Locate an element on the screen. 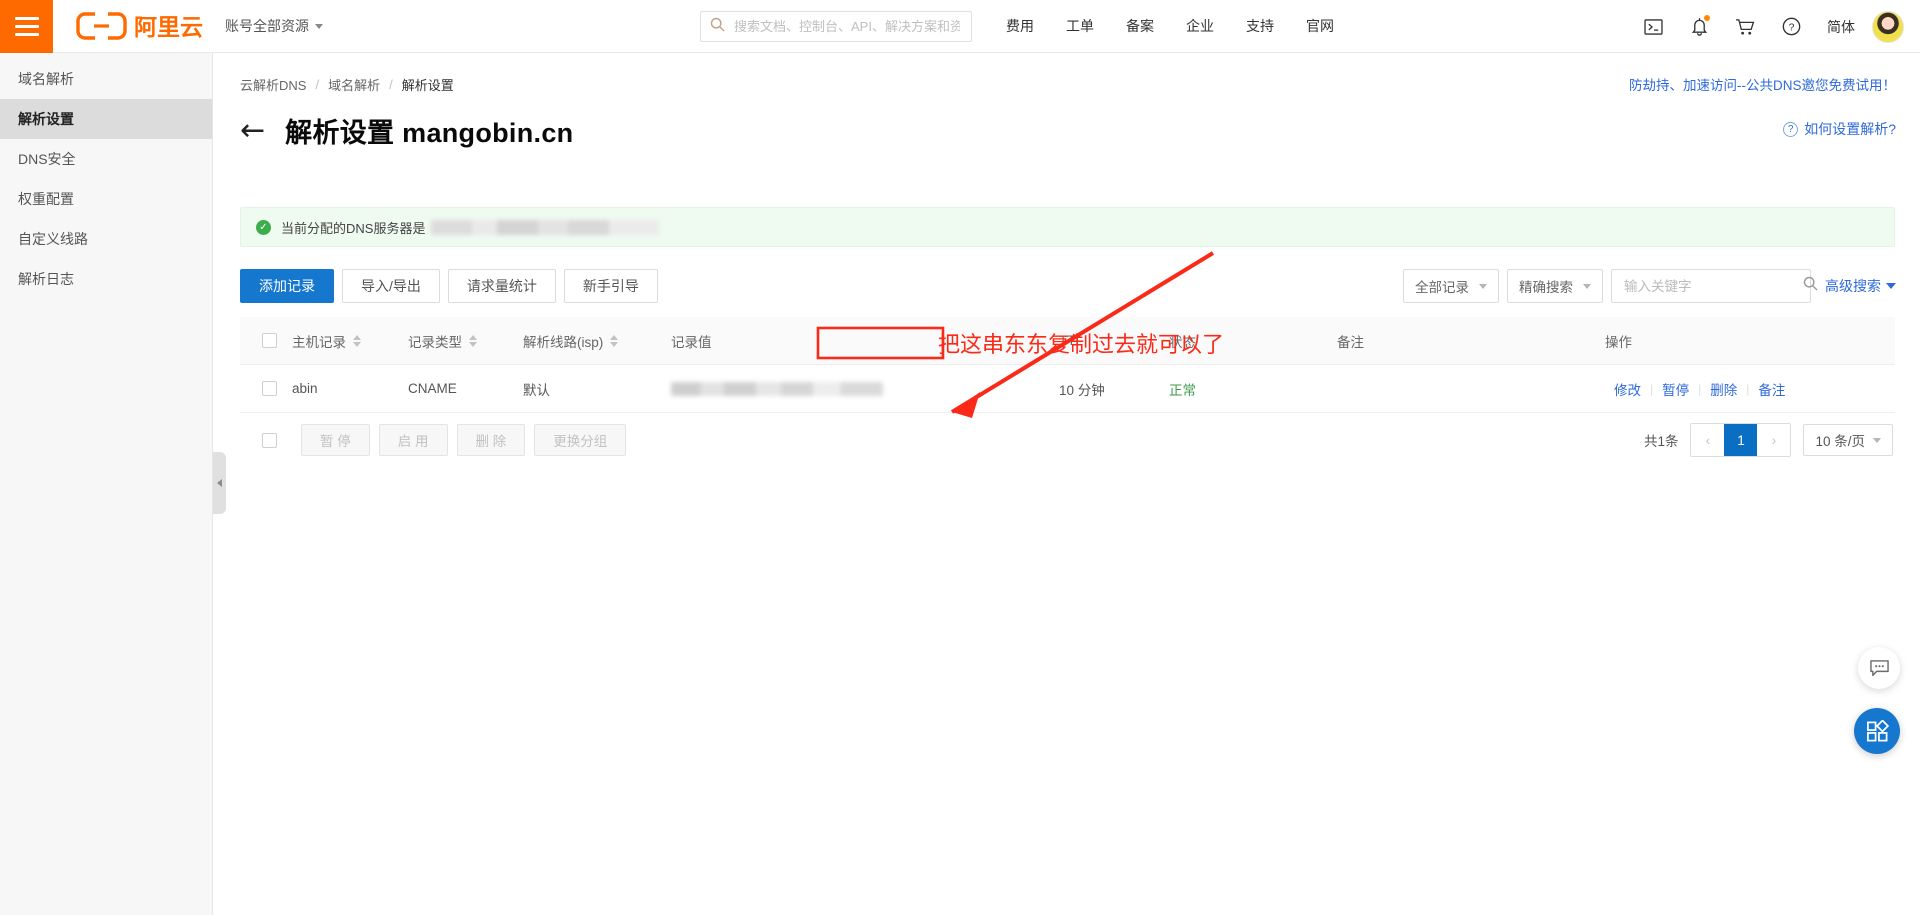 The height and width of the screenshot is (915, 1920). column-header-operation: 操作 is located at coordinates (1750, 341).